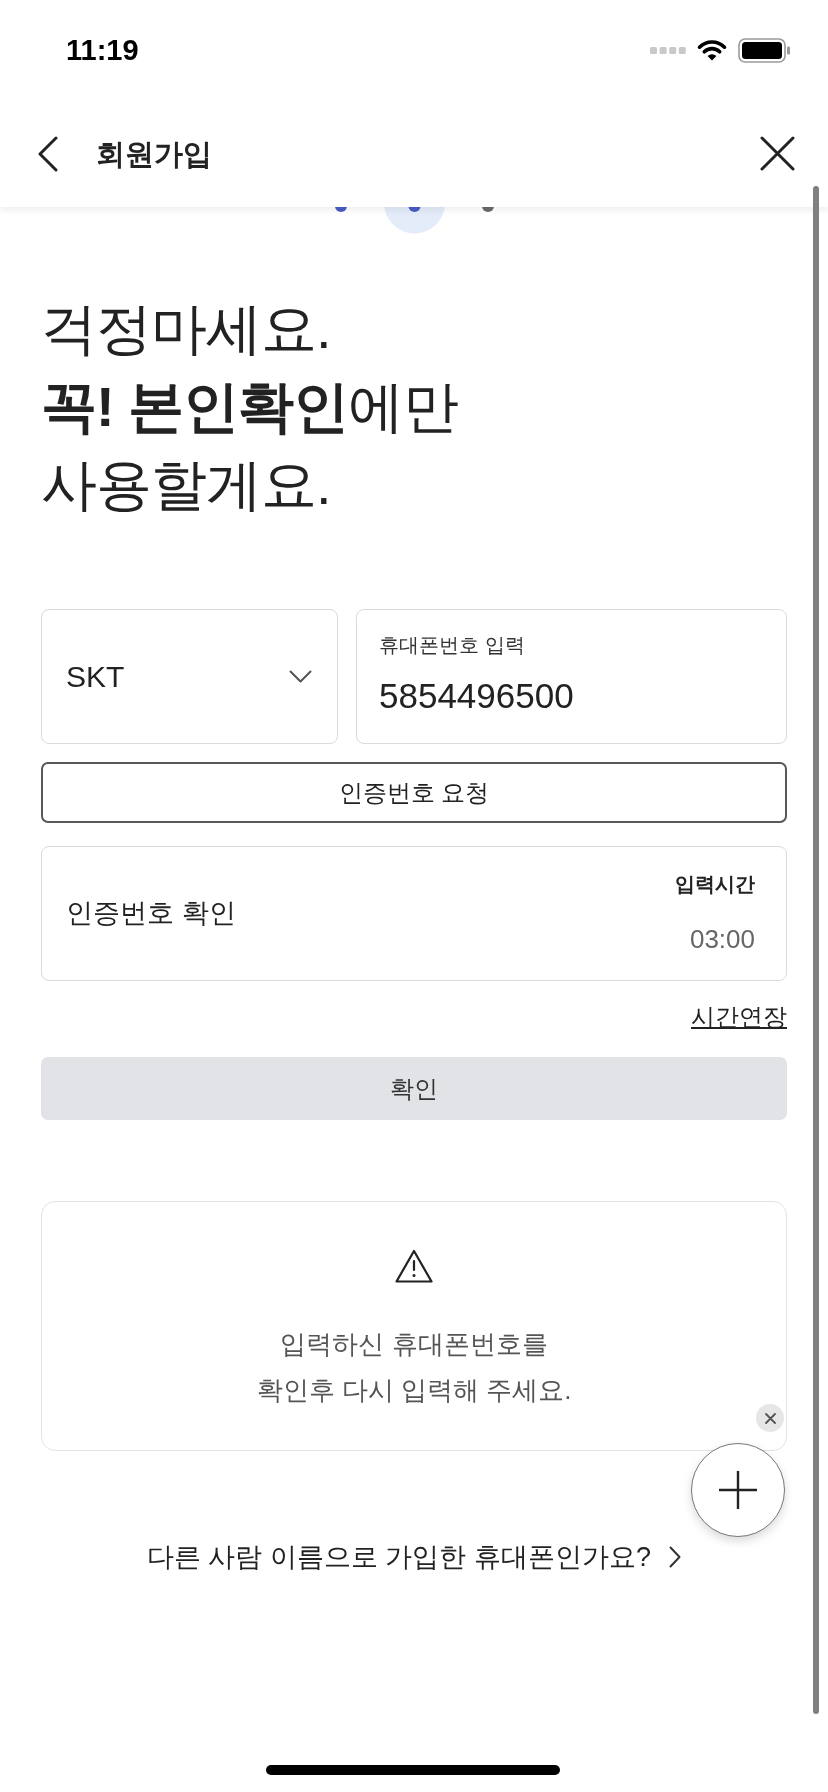 The height and width of the screenshot is (1792, 828). Describe the element at coordinates (414, 792) in the screenshot. I see `request-code-button: 인증번호 요청` at that location.